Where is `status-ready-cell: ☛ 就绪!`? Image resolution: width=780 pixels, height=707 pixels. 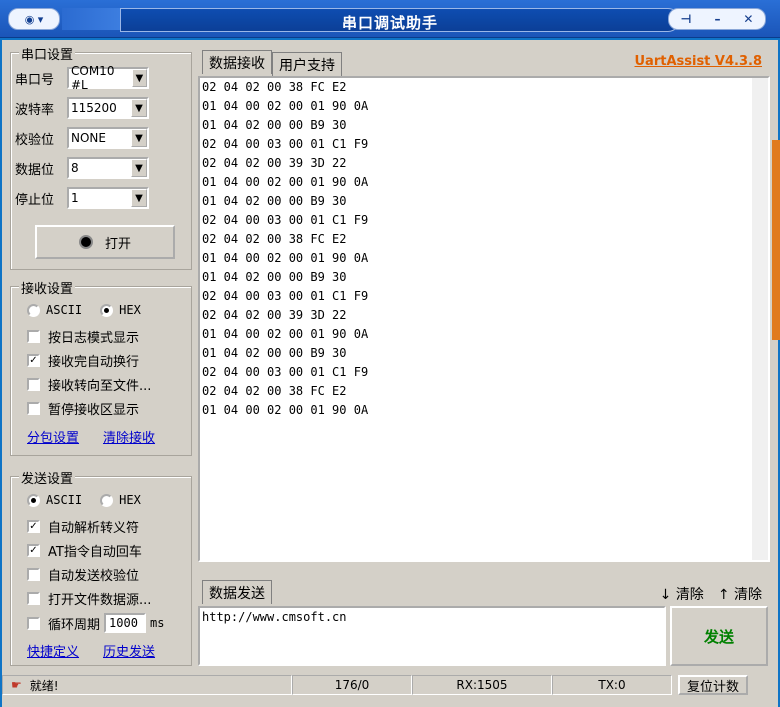
status-ready-cell: ☛ 就绪! is located at coordinates (147, 685).